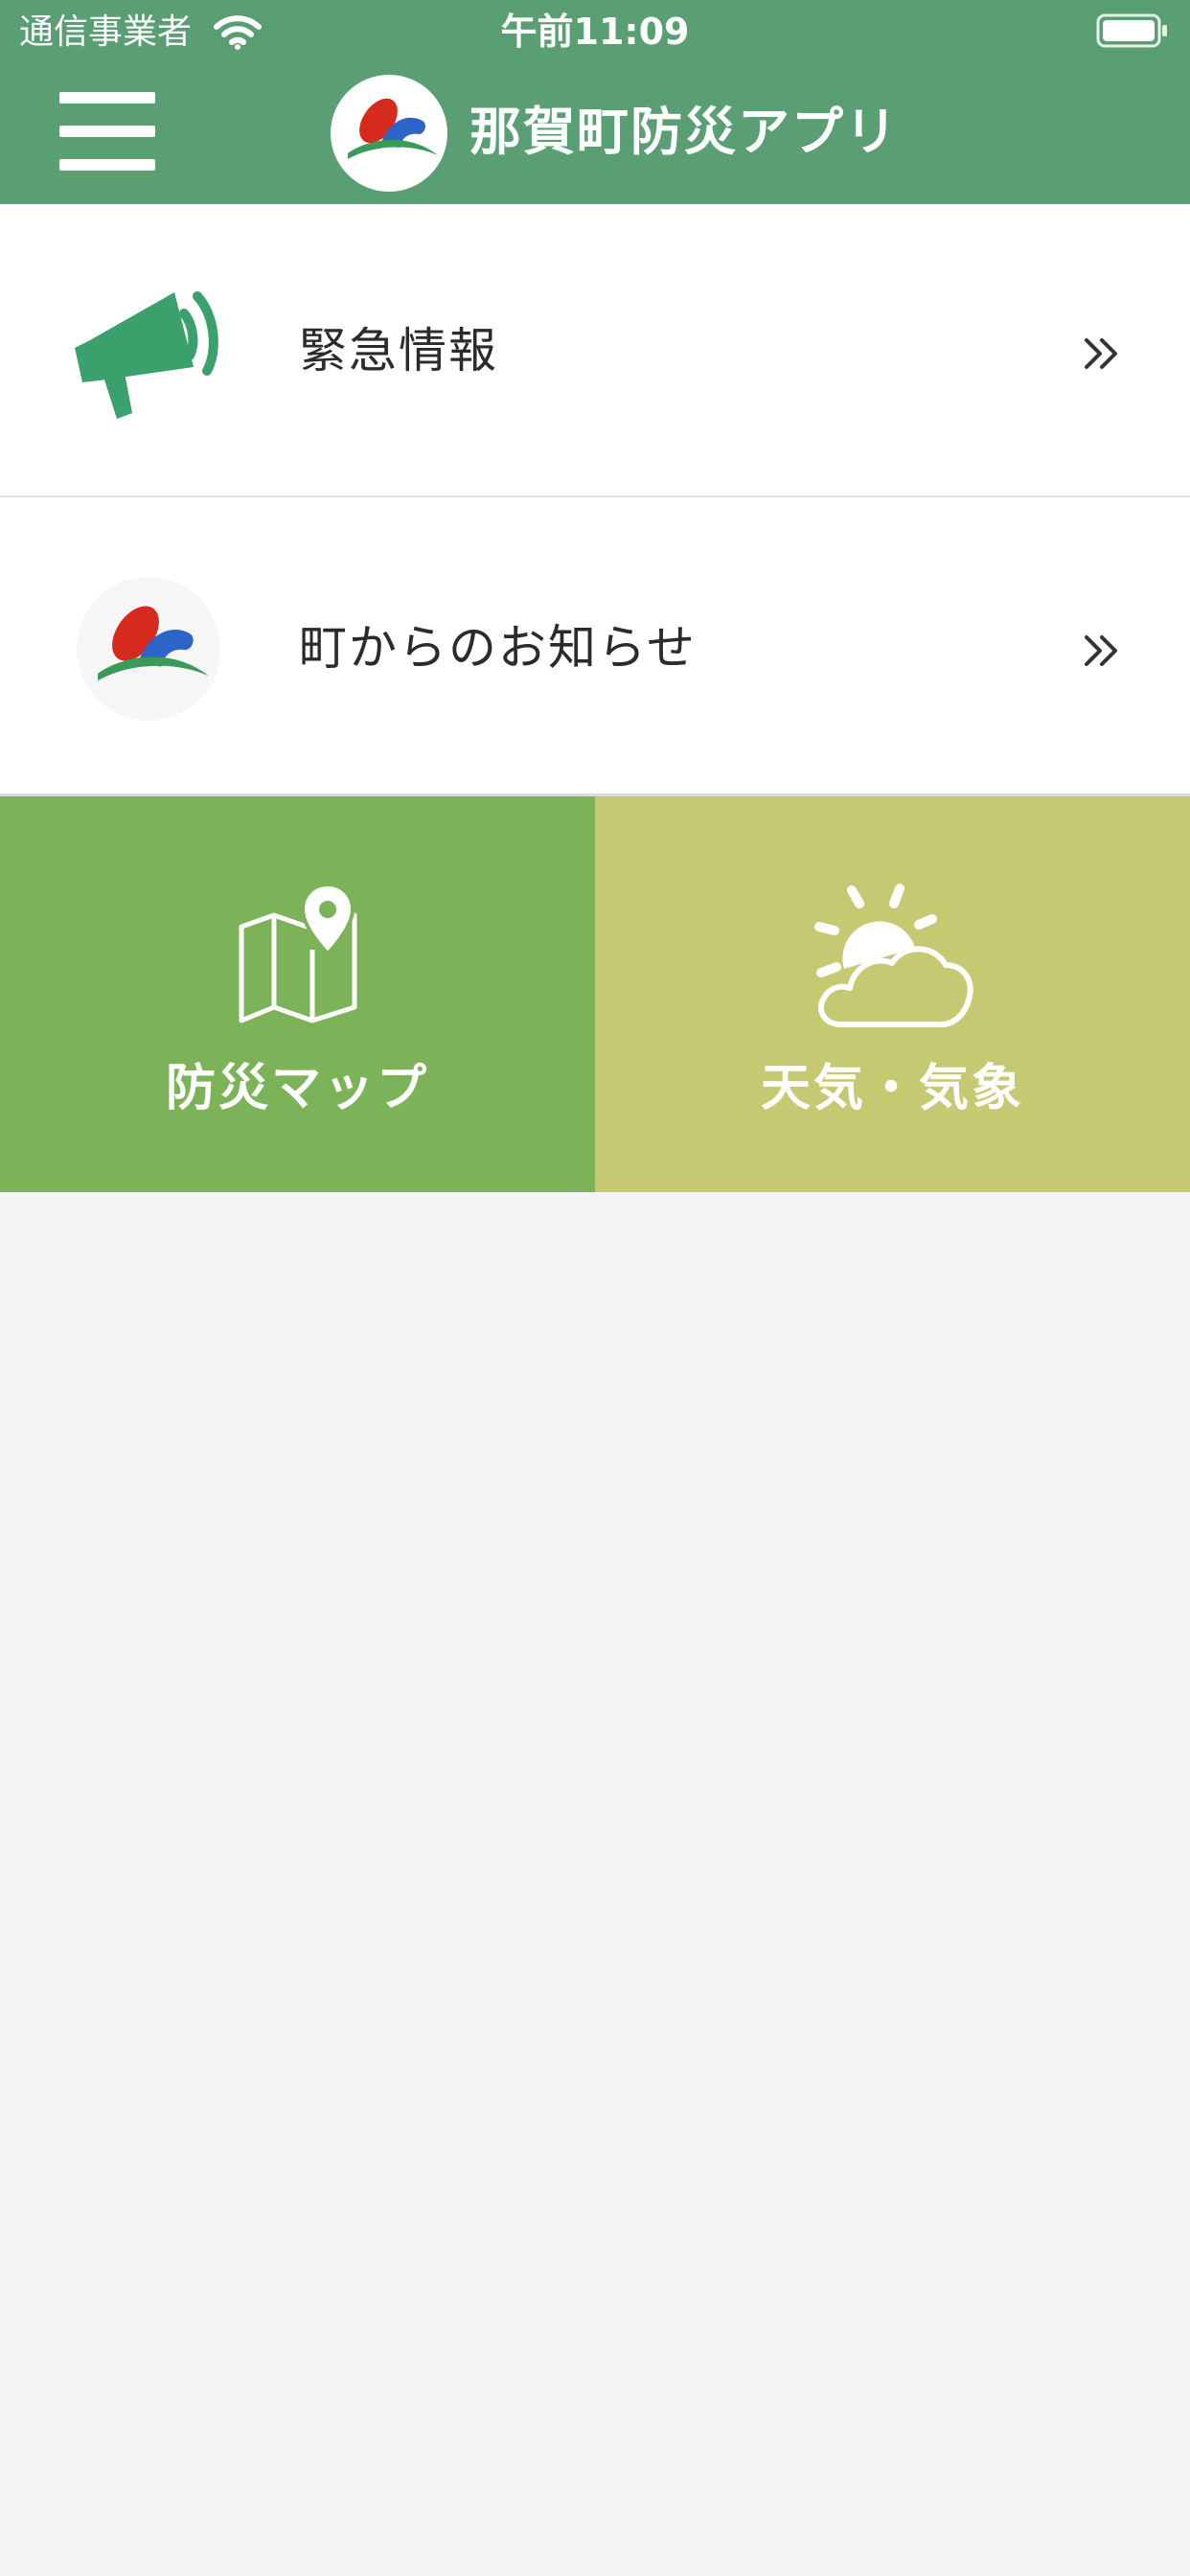 The height and width of the screenshot is (2576, 1190). What do you see at coordinates (147, 355) in the screenshot?
I see `megaphone-icon` at bounding box center [147, 355].